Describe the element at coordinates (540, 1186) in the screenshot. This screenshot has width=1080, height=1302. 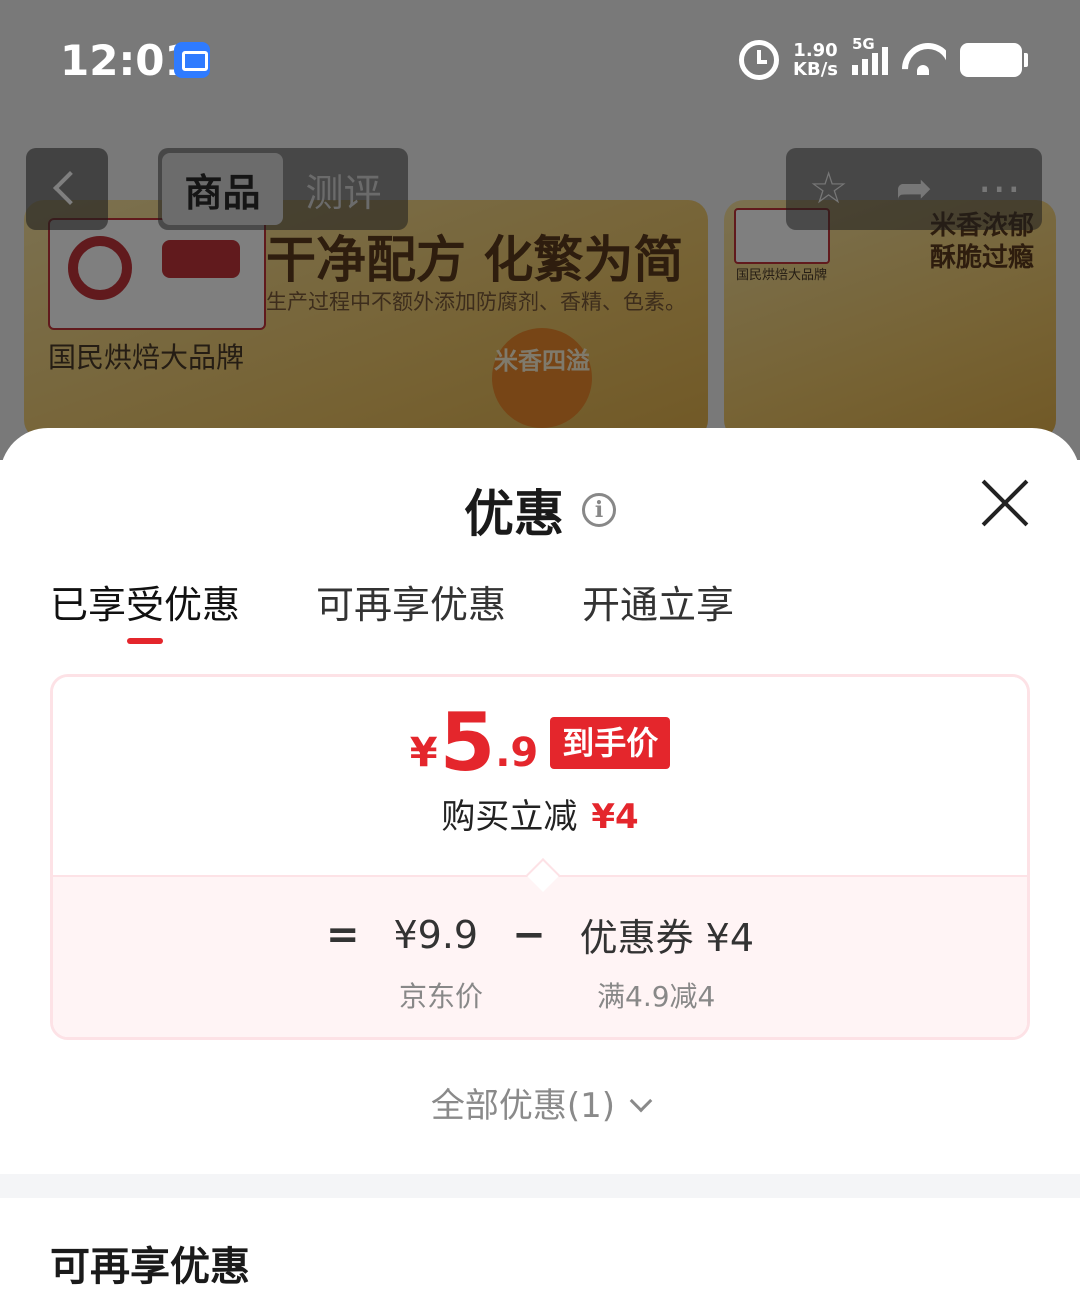
I see `section-divider` at that location.